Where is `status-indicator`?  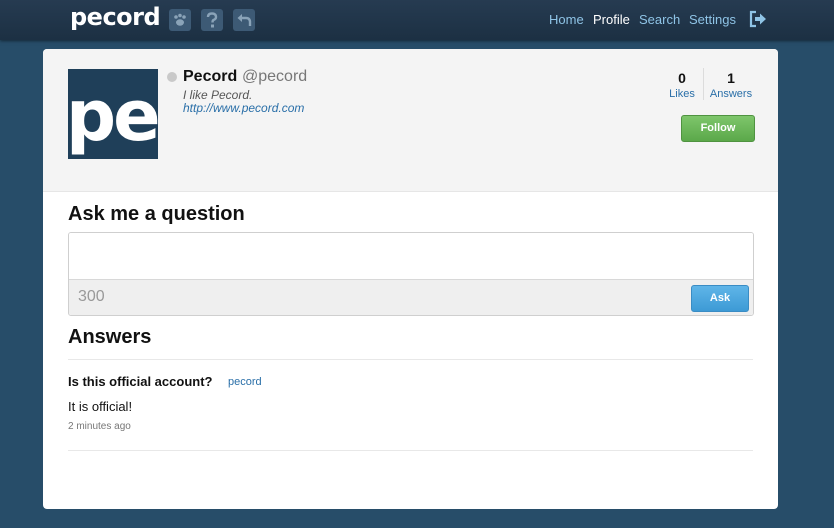 status-indicator is located at coordinates (172, 77).